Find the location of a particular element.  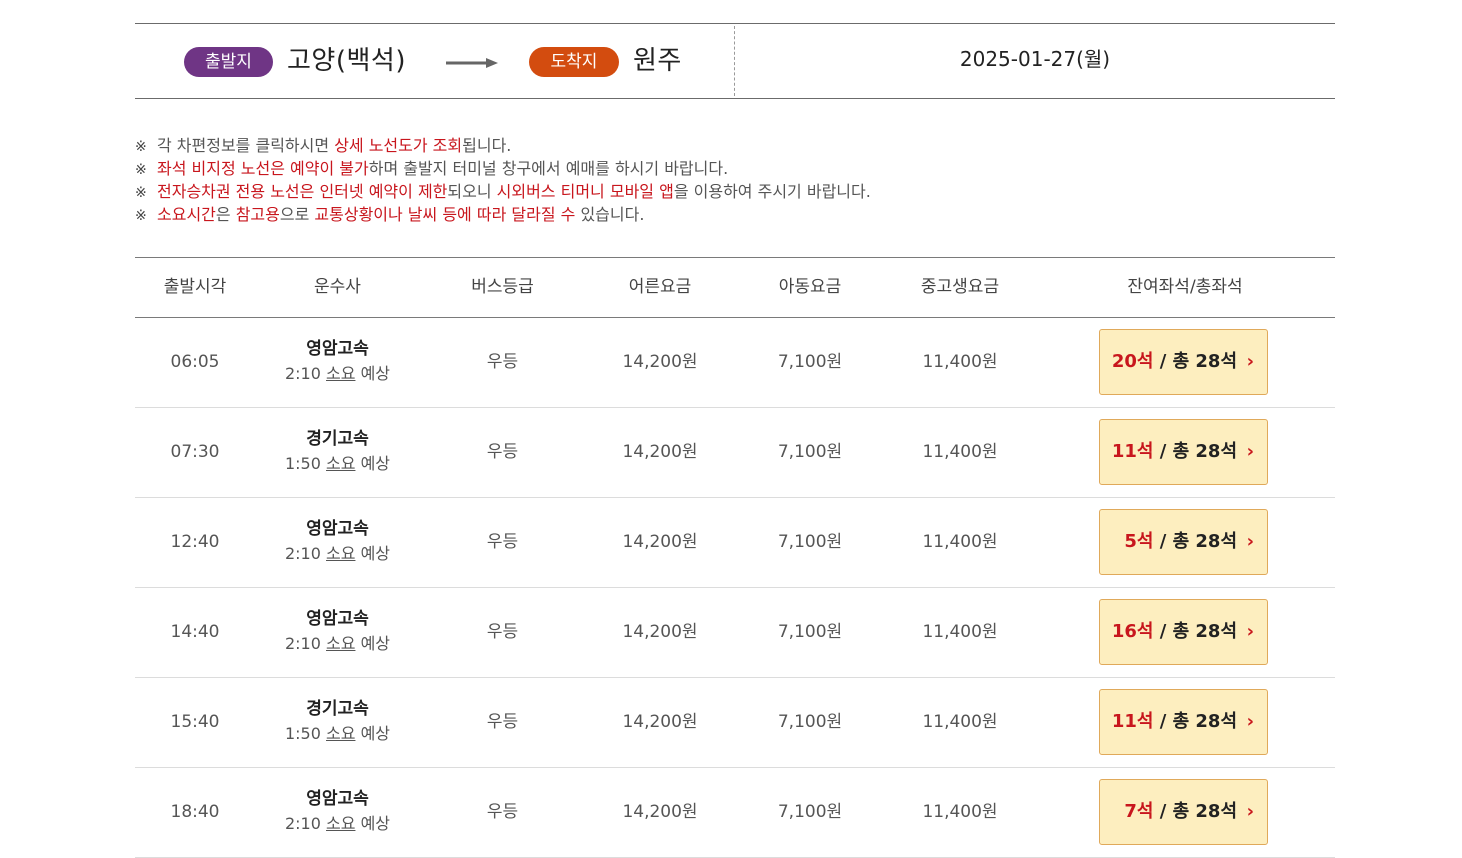

departure-time: 15:40 is located at coordinates (195, 722).